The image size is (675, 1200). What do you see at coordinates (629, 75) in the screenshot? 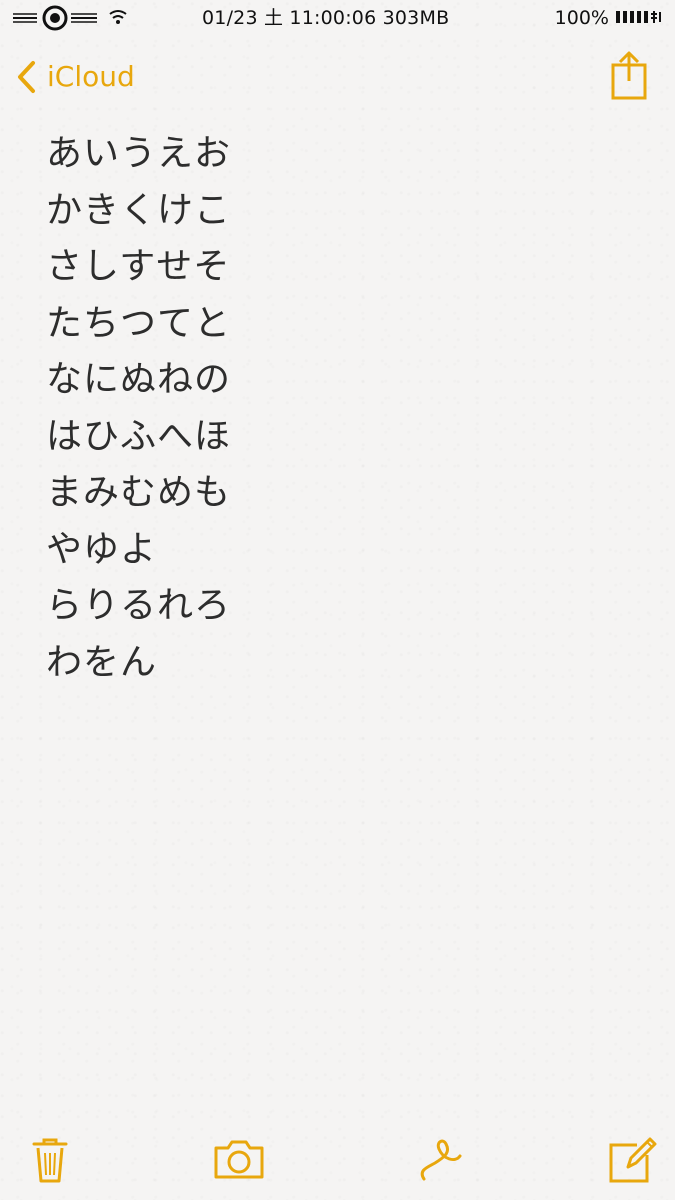
I see `share-icon` at bounding box center [629, 75].